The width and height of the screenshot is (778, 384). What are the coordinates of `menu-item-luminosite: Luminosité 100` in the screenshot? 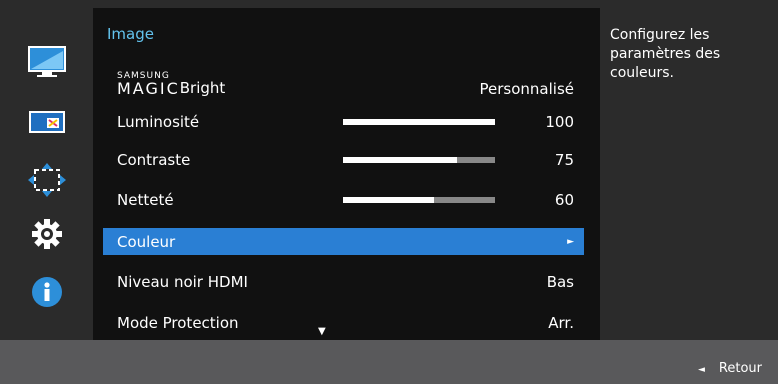 It's located at (343, 121).